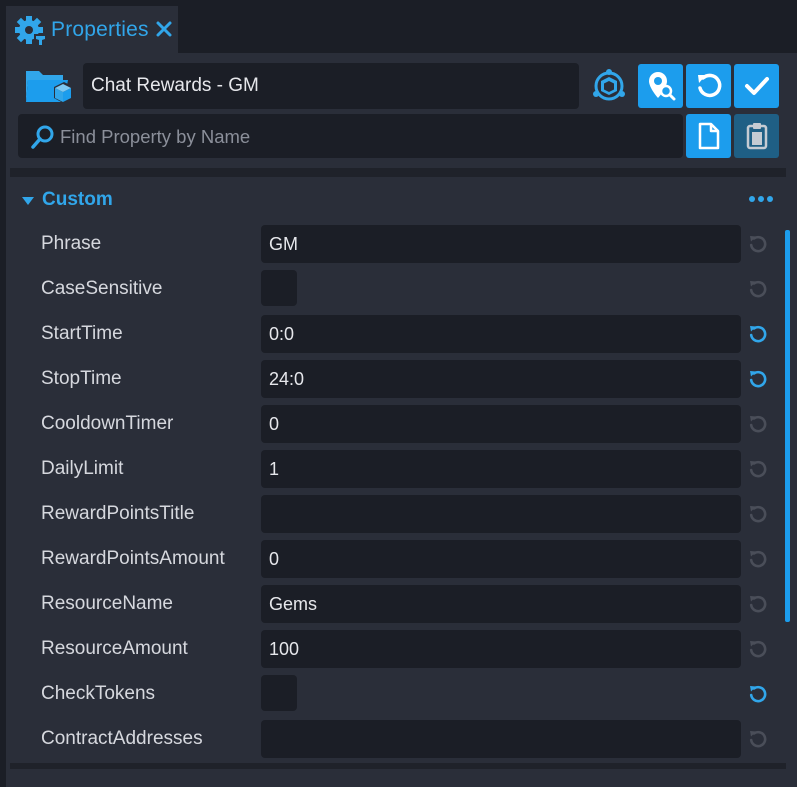  I want to click on property-label: CheckTokens, so click(98, 693).